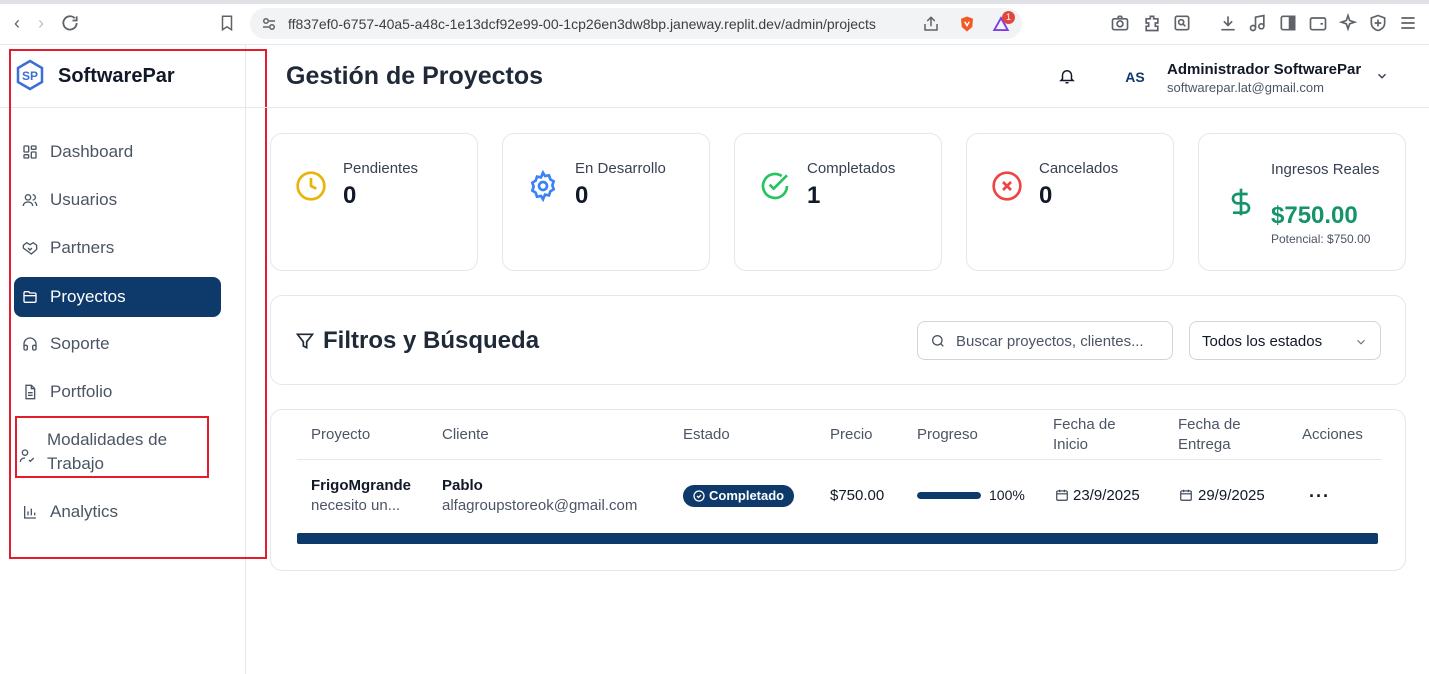 This screenshot has height=674, width=1429. I want to click on stat-label: Pendientes, so click(381, 168).